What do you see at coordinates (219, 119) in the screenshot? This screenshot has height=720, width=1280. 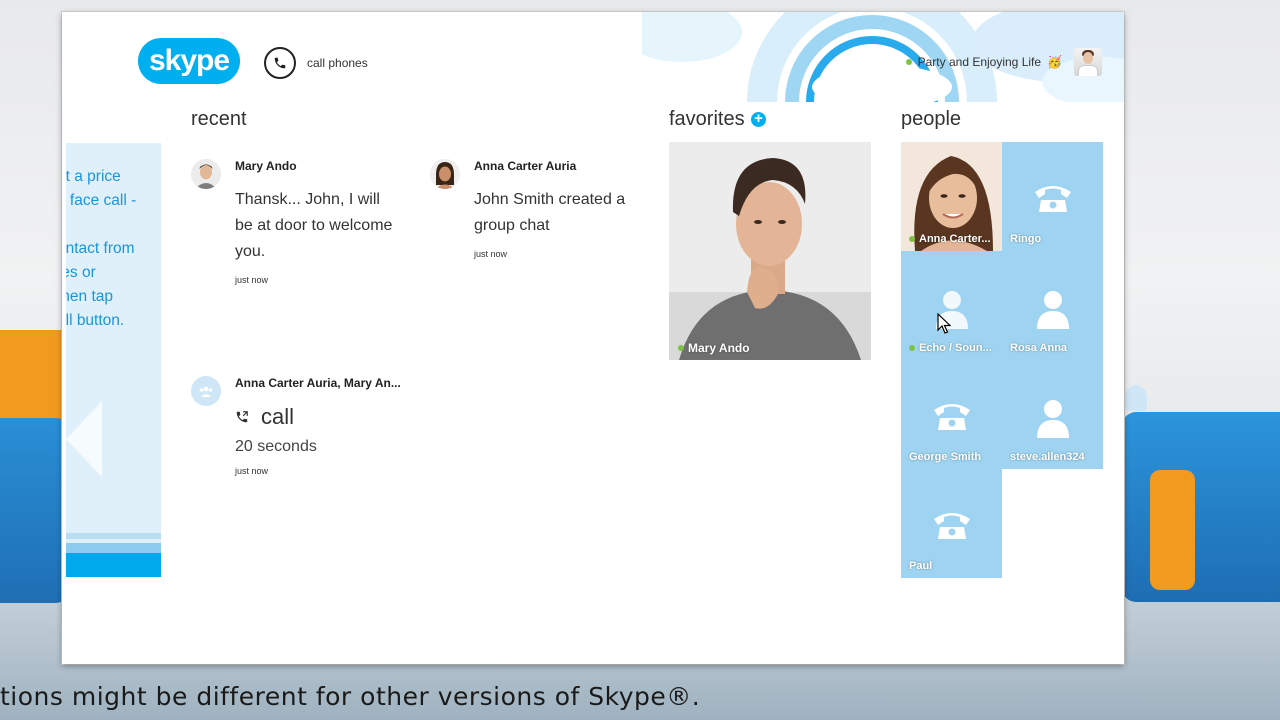 I see `recent-heading: recent` at bounding box center [219, 119].